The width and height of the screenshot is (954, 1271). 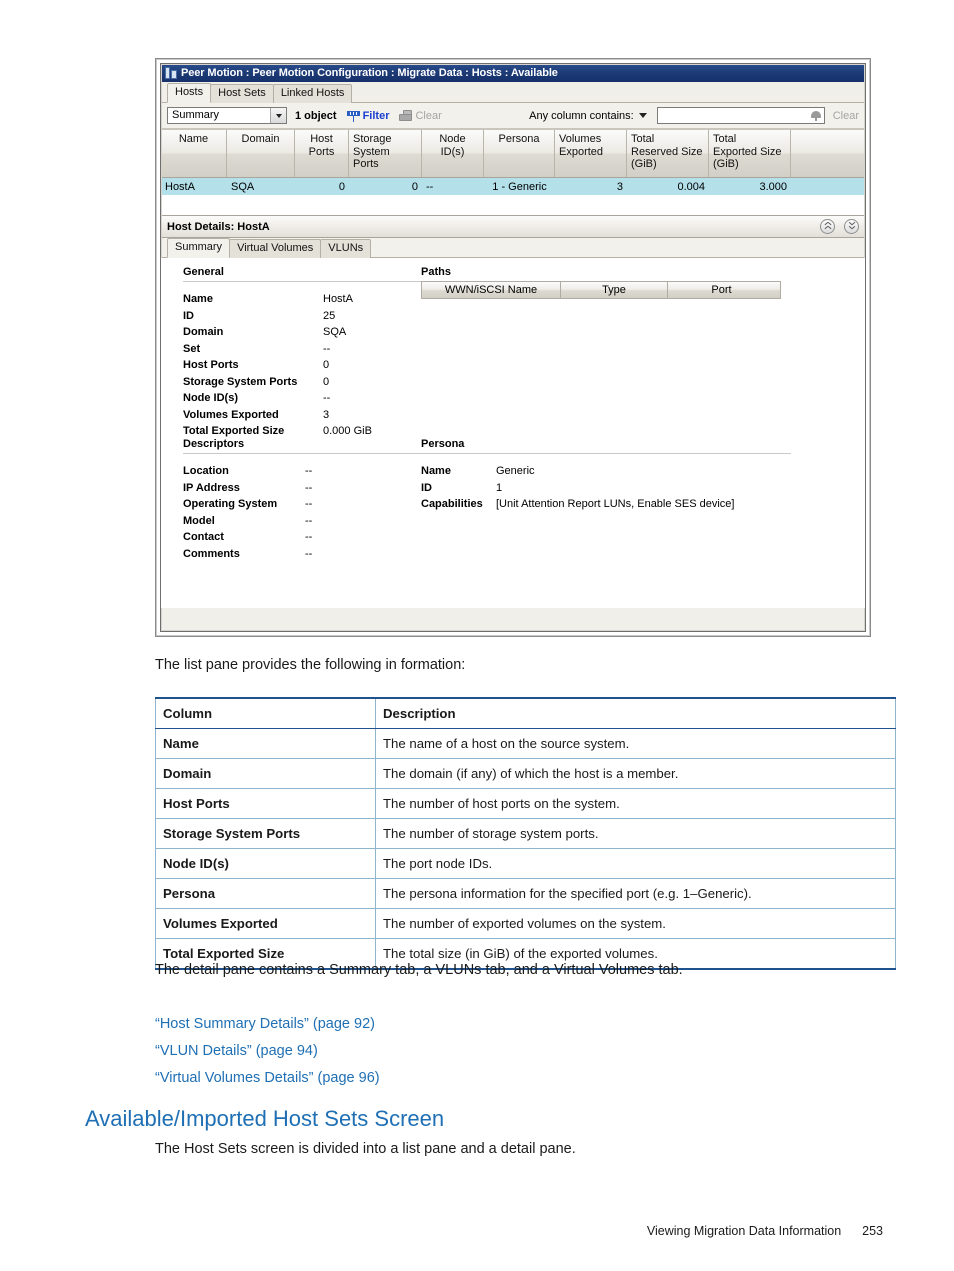 What do you see at coordinates (242, 93) in the screenshot?
I see `tab-host-sets: Host Sets` at bounding box center [242, 93].